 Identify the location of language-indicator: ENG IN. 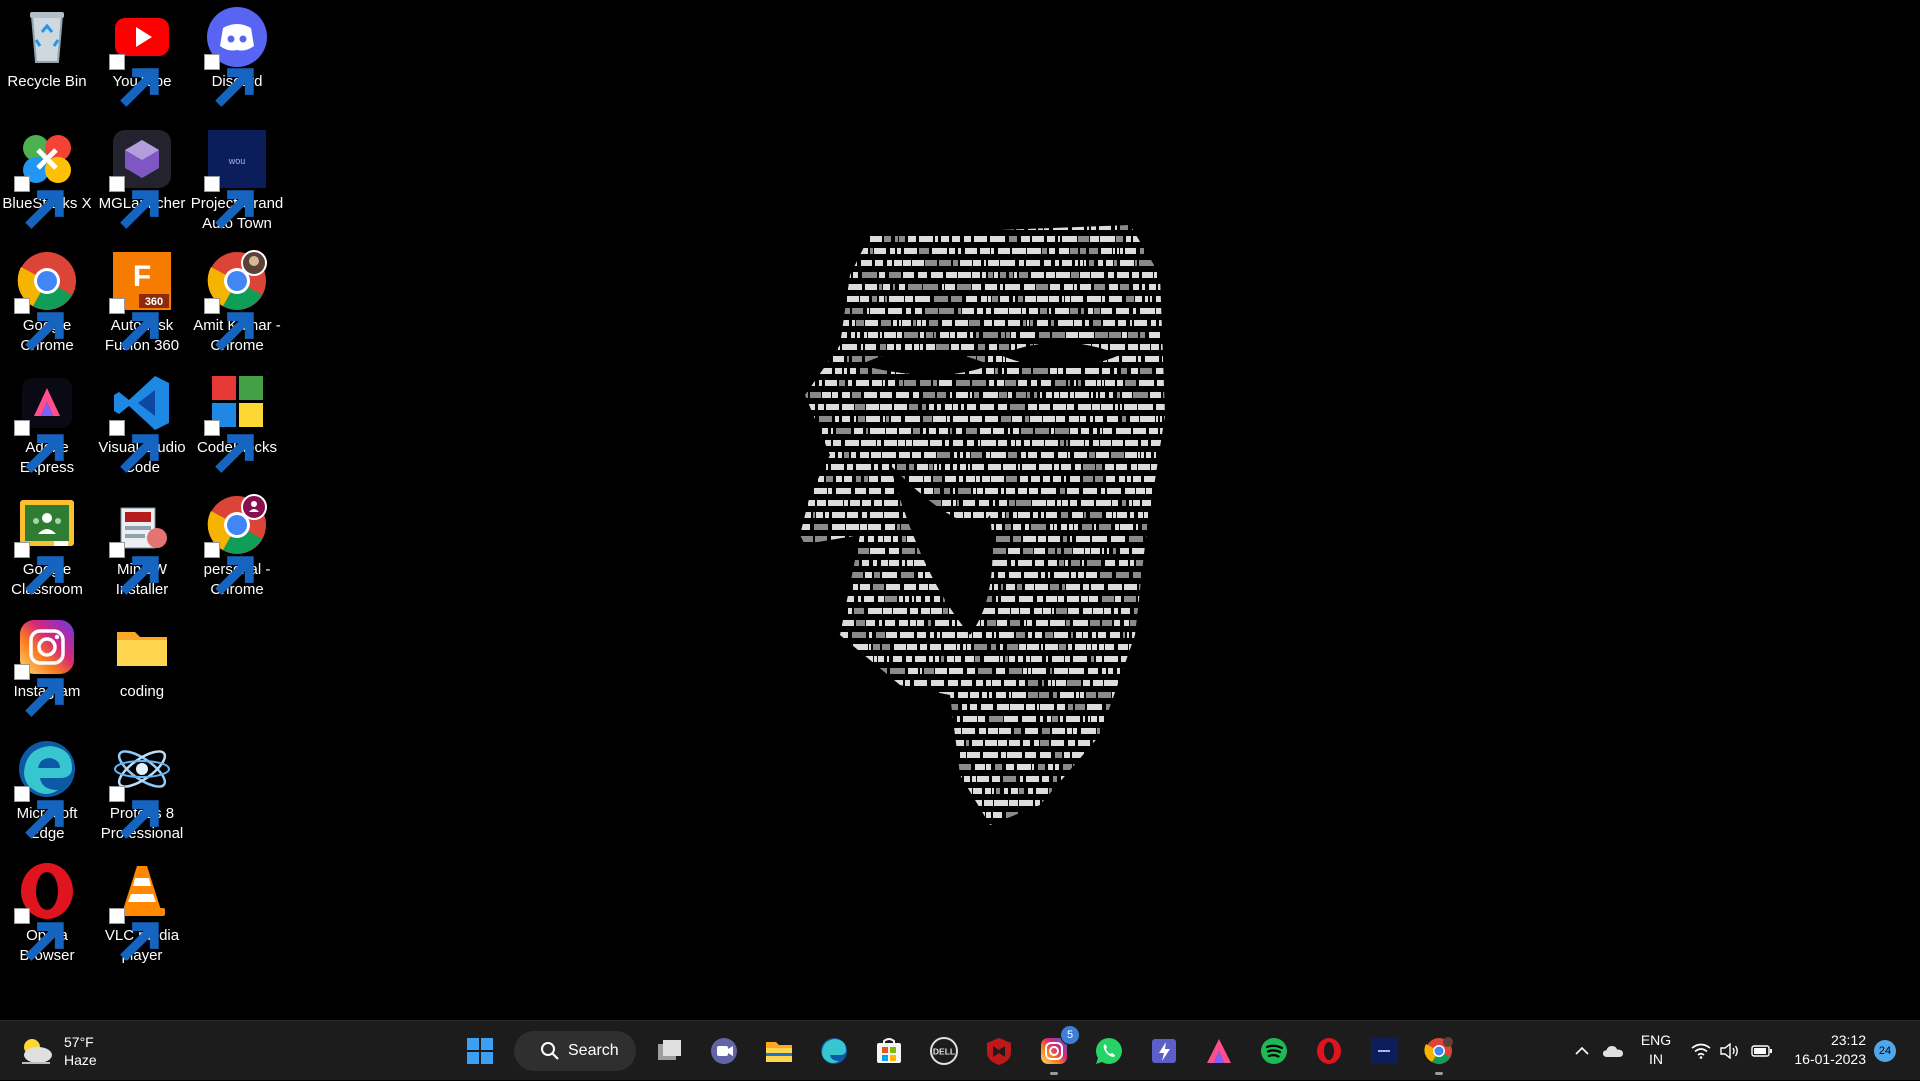
(1656, 1050).